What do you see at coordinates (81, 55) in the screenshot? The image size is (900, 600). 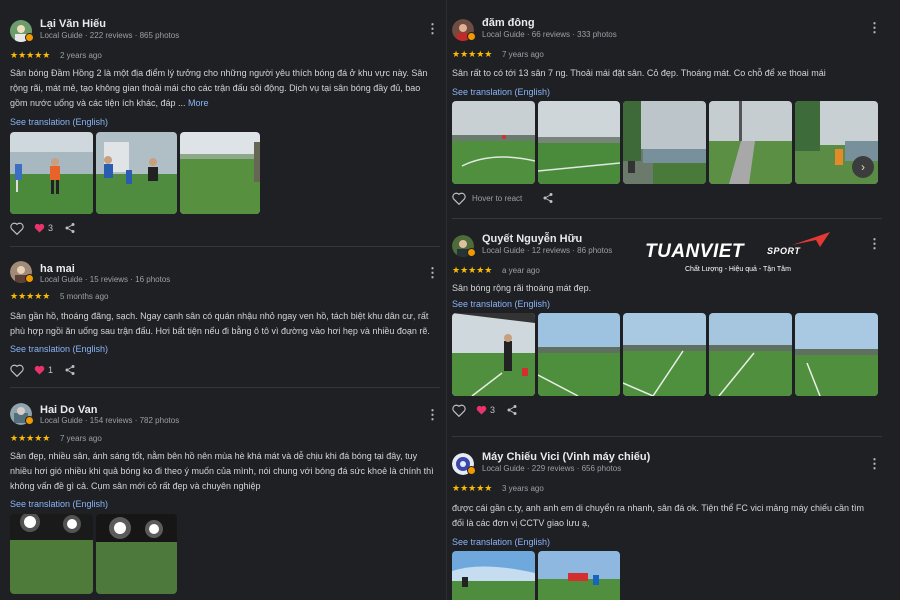 I see `review-time: 2 years ago` at bounding box center [81, 55].